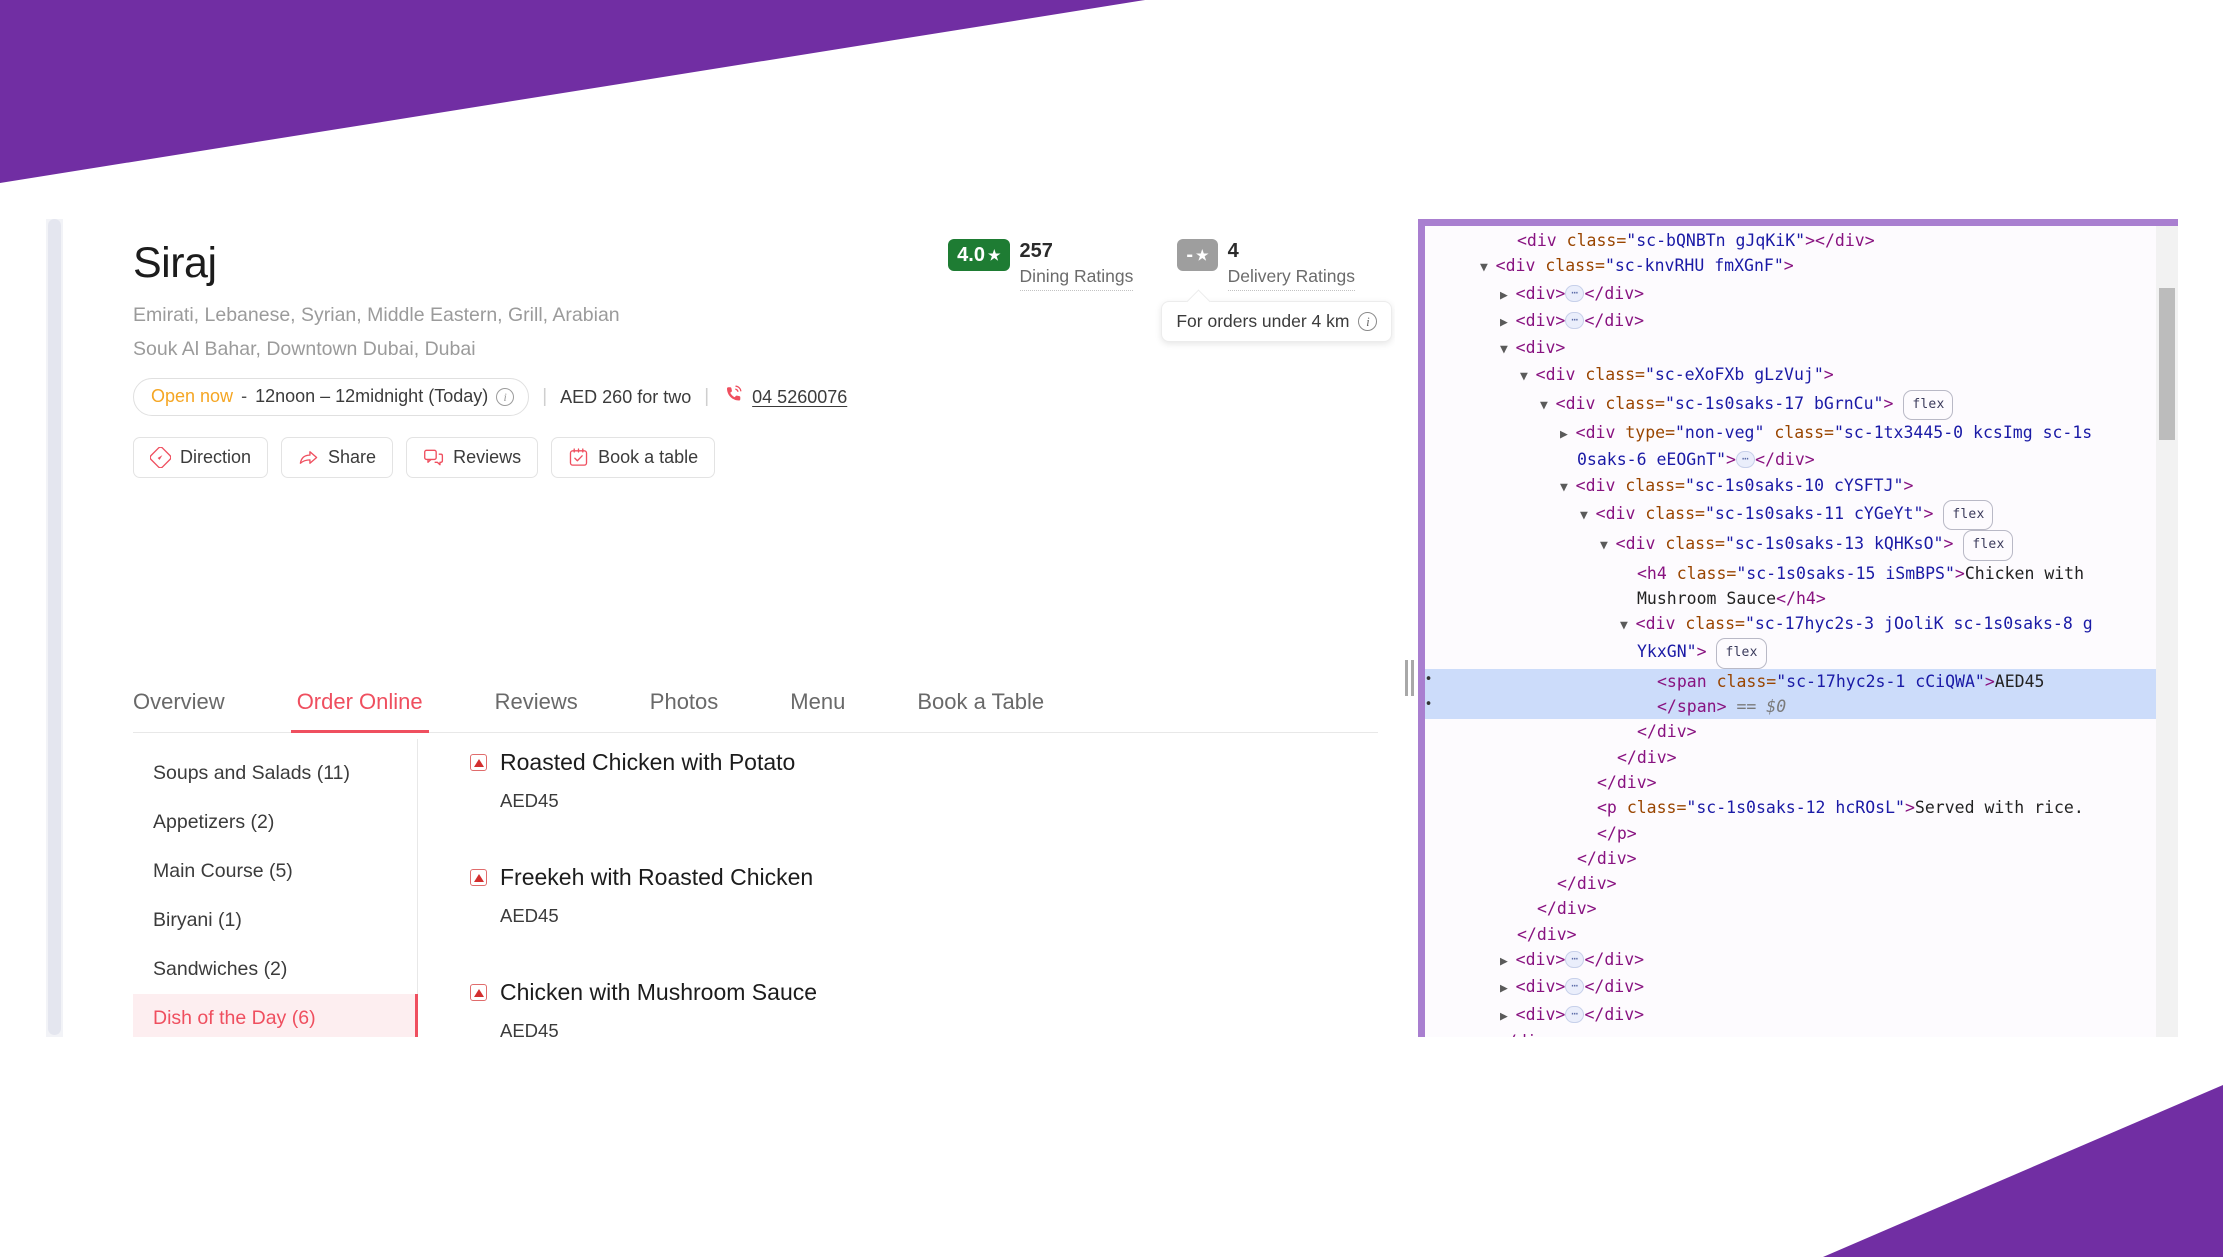 The width and height of the screenshot is (2223, 1257). Describe the element at coordinates (1790, 348) in the screenshot. I see `devtools-code-line: ▼ <div>` at that location.